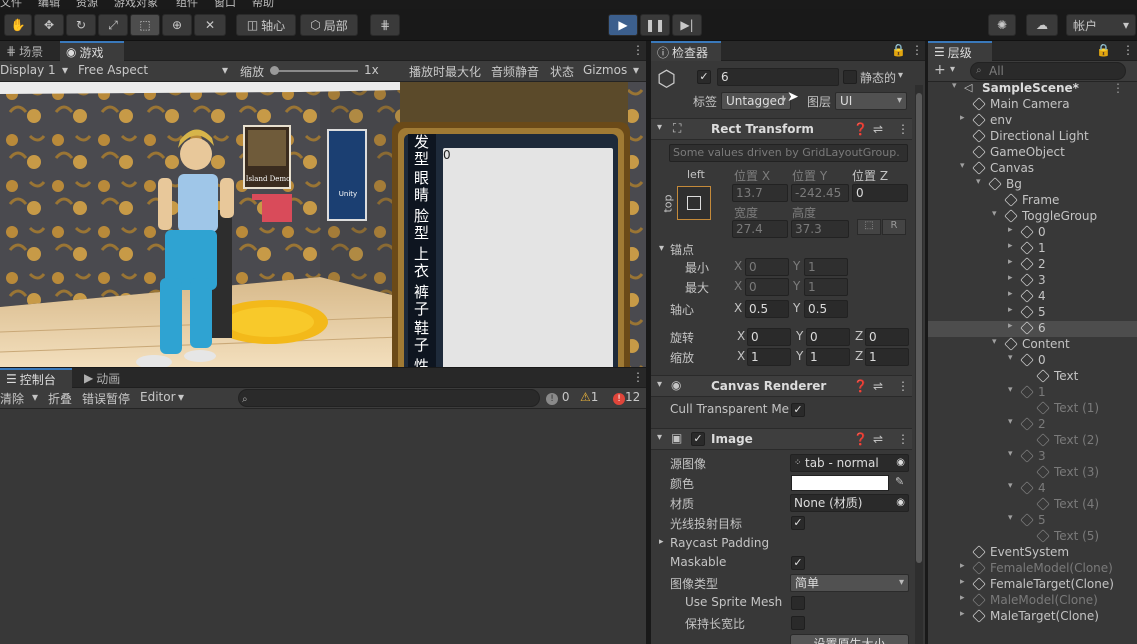  Describe the element at coordinates (887, 337) in the screenshot. I see `rot-z-field: 0` at that location.